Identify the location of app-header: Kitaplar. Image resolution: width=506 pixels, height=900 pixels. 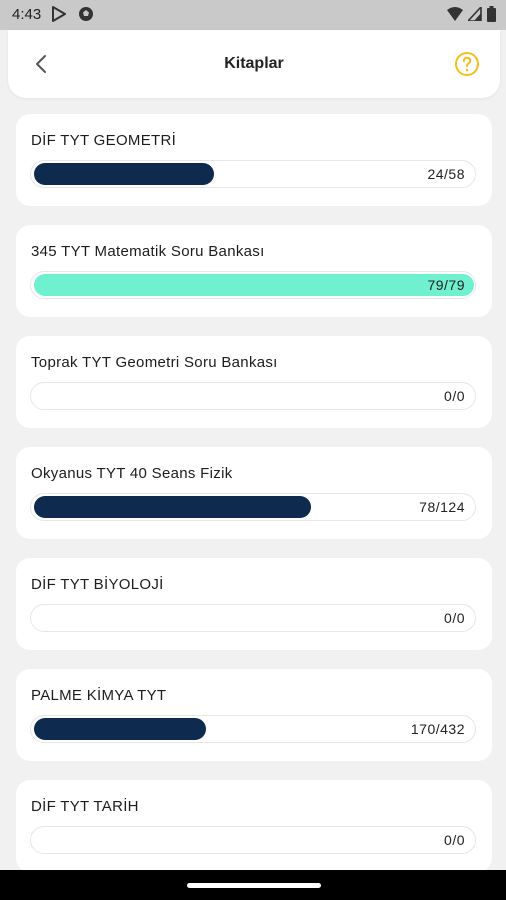
(254, 64).